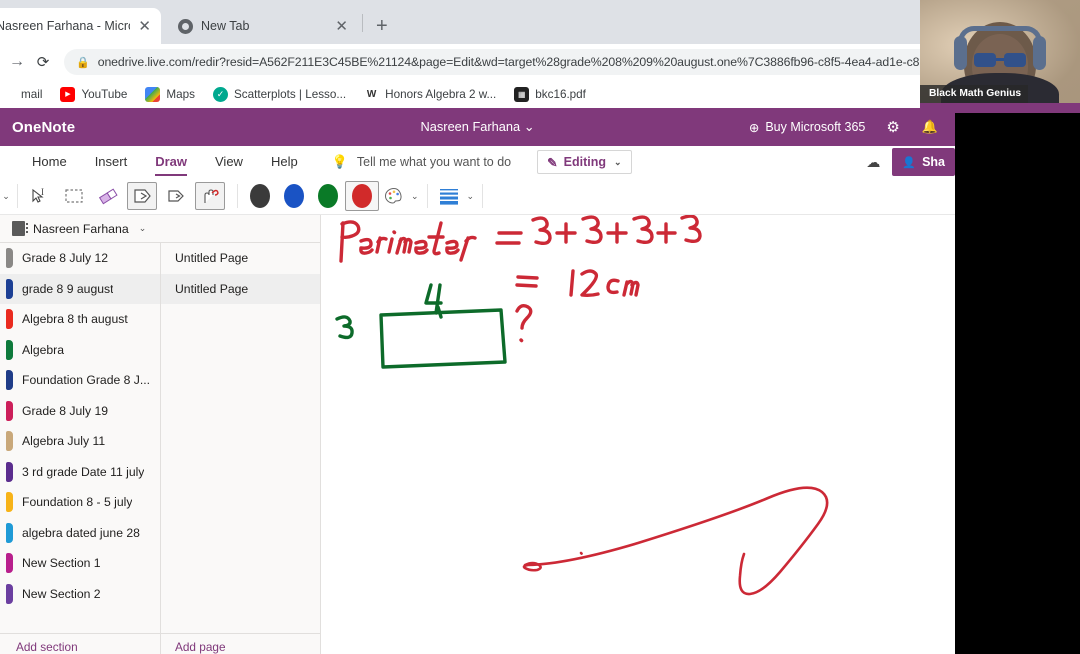  I want to click on bookmark-maps: Maps, so click(170, 94).